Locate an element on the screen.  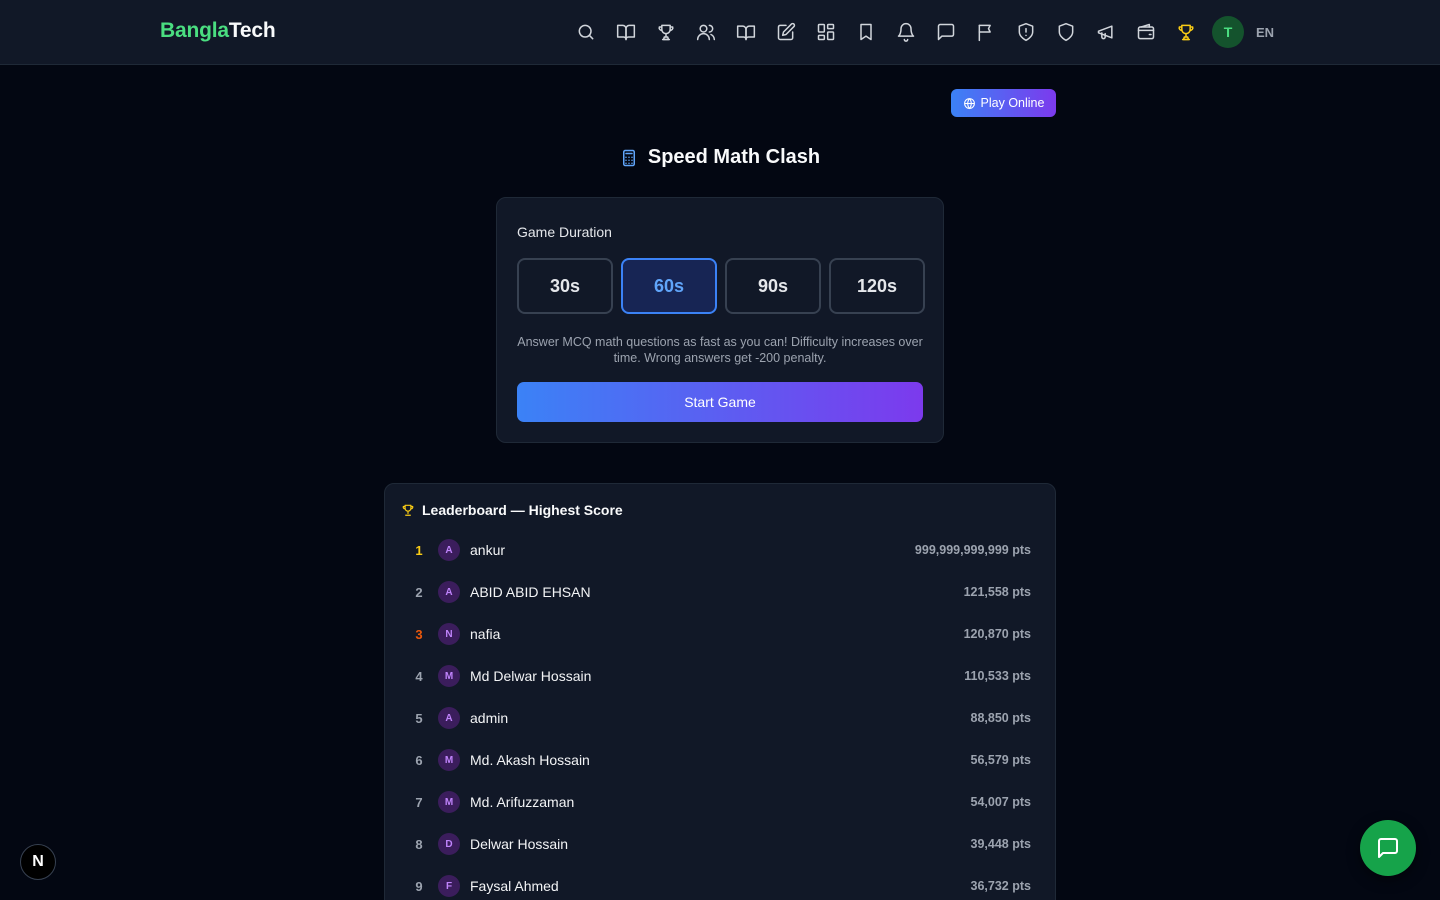
flag-icon is located at coordinates (986, 32).